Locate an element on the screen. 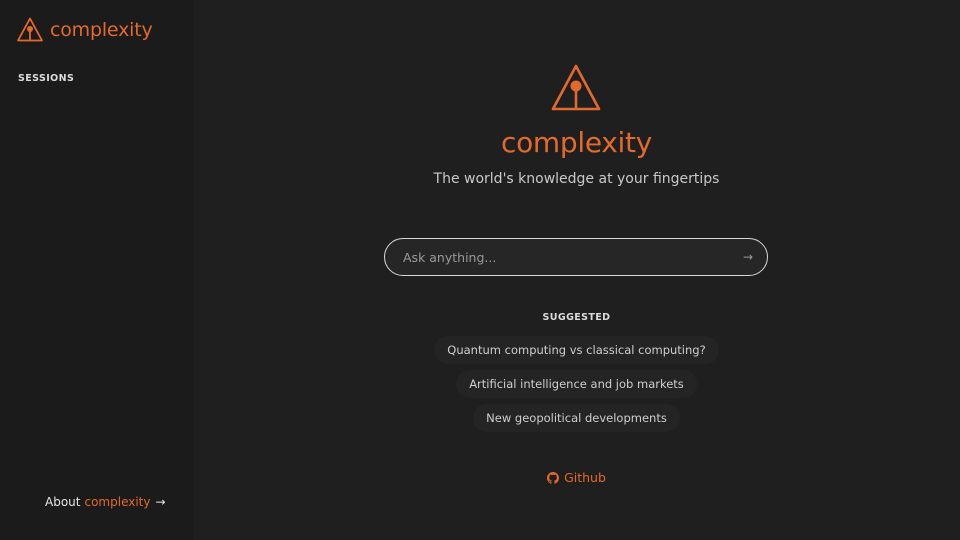 The height and width of the screenshot is (540, 960). github-icon is located at coordinates (555, 477).